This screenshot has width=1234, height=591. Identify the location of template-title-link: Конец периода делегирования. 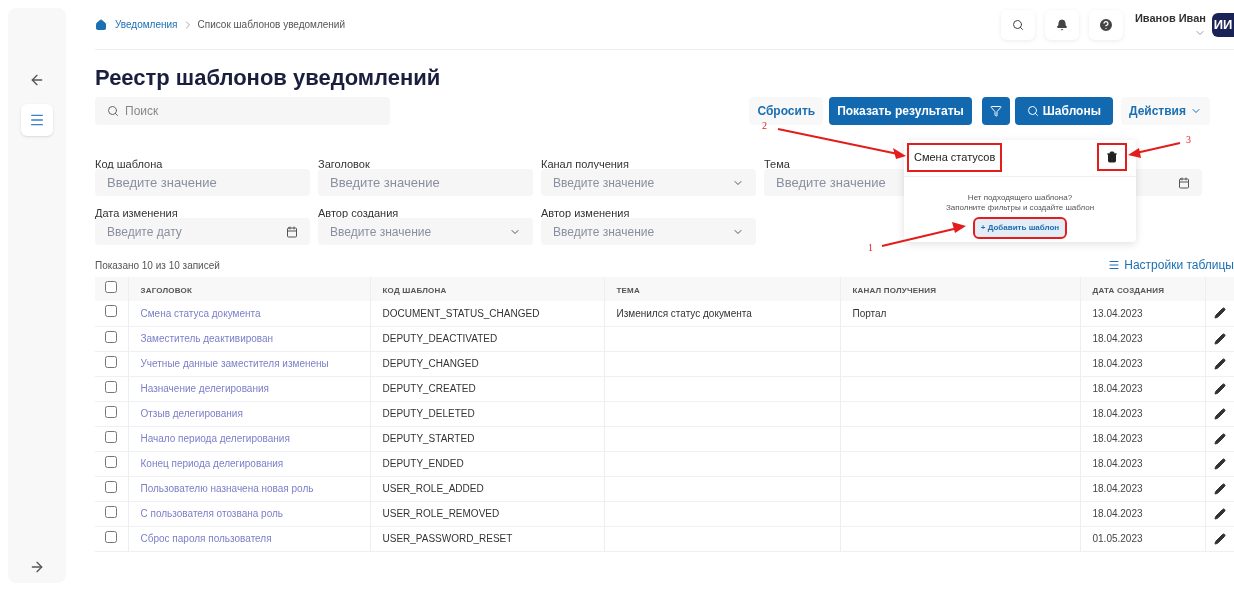
(212, 463).